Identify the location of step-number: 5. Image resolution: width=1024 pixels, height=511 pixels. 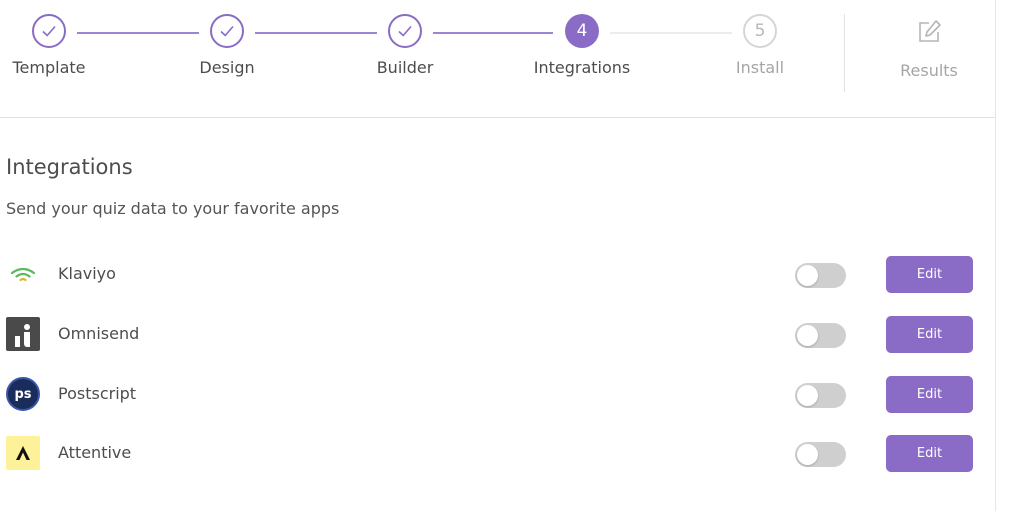
(760, 31).